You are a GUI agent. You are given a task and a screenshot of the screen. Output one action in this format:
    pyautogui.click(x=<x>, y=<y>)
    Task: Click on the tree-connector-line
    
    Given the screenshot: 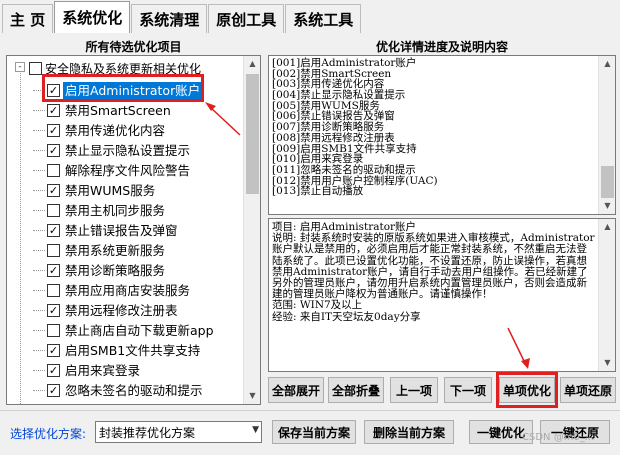 What is the action you would take?
    pyautogui.click(x=20, y=235)
    